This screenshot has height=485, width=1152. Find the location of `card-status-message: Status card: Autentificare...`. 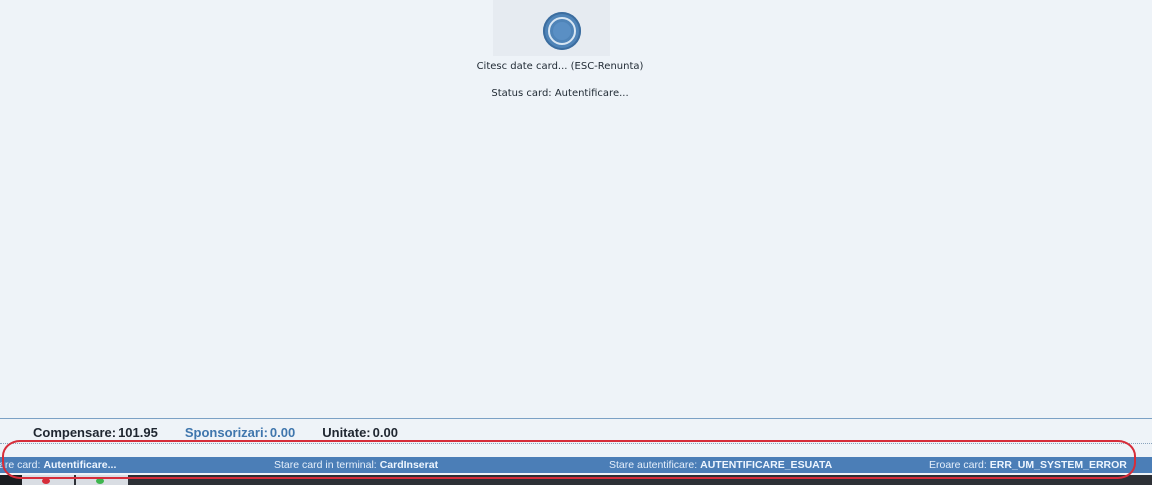

card-status-message: Status card: Autentificare... is located at coordinates (560, 93).